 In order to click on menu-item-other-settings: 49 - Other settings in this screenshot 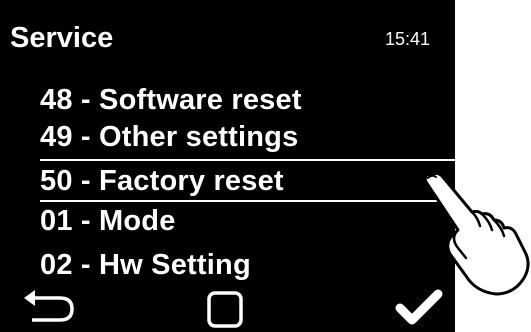, I will do `click(169, 137)`.